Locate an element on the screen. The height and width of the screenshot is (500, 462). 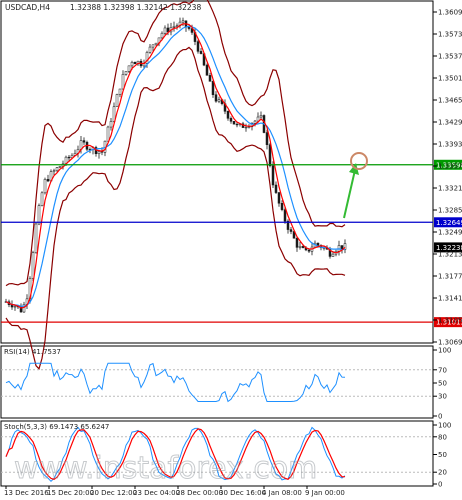
price-tick-label: 1.36090 is located at coordinates (450, 13).